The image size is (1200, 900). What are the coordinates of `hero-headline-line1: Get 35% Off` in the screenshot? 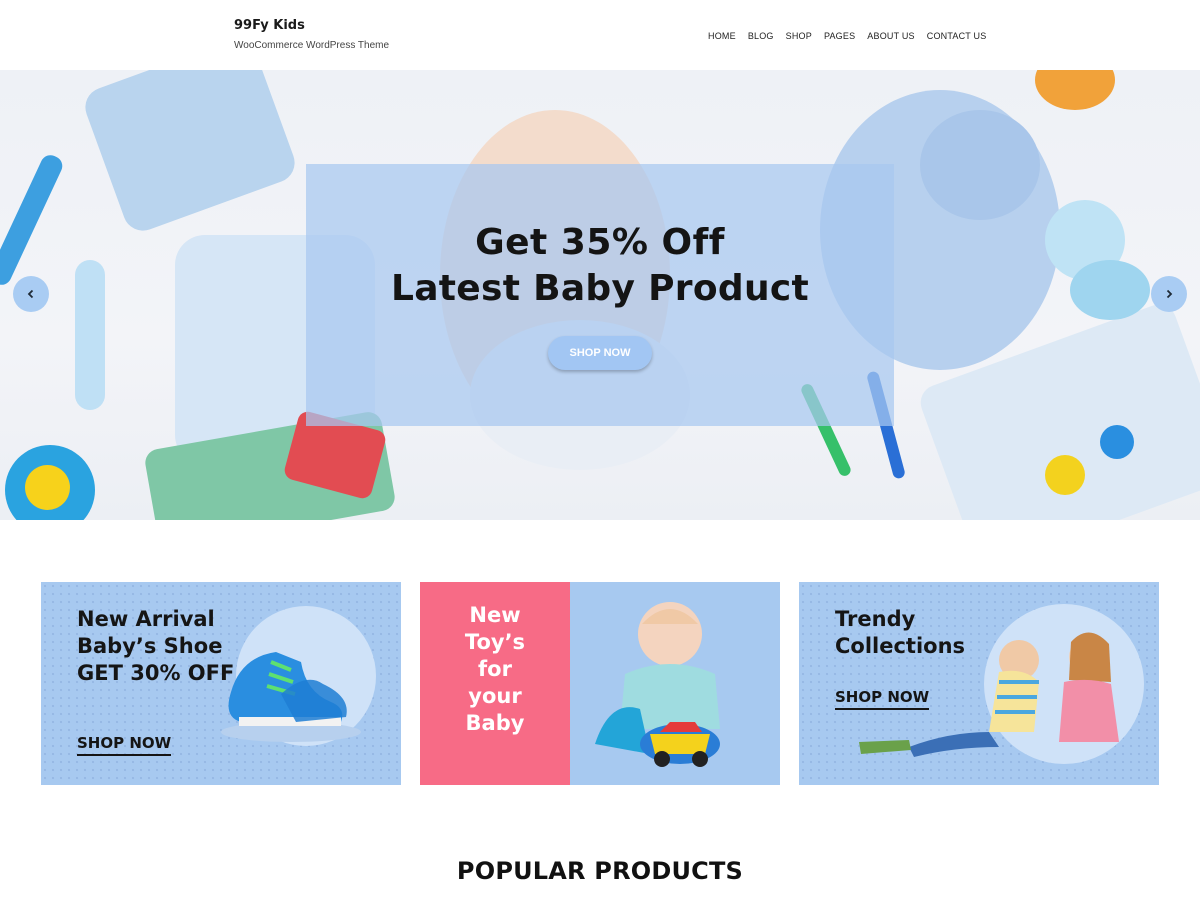 It's located at (600, 242).